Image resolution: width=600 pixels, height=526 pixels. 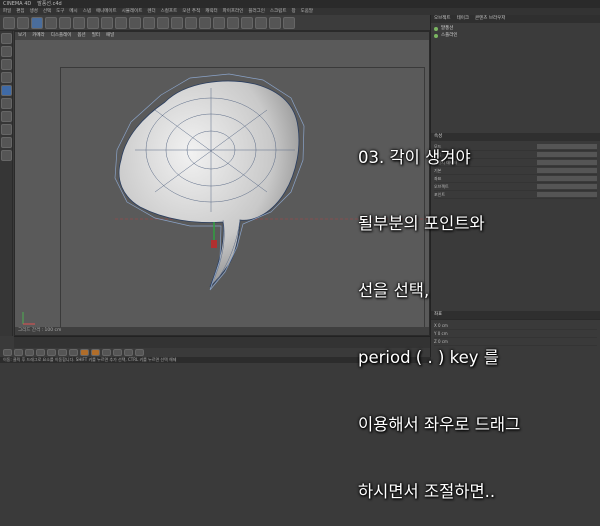 What do you see at coordinates (515, 19) in the screenshot?
I see `object-manager-tabs: 오브젝트 테이크 콘텐츠 브라우저` at bounding box center [515, 19].